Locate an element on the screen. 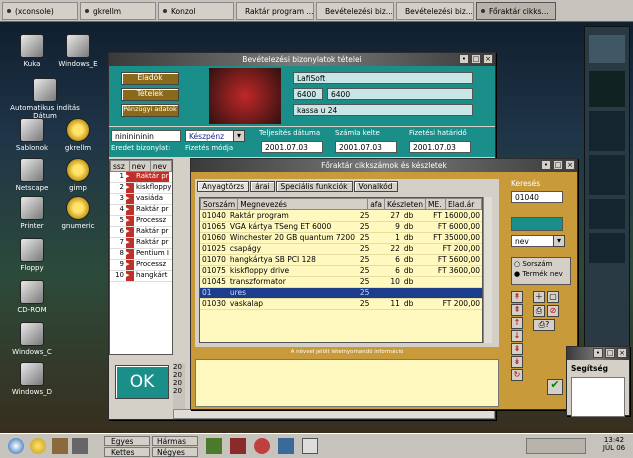 The width and height of the screenshot is (633, 458). bevetelezesi-titlebar: Bevételezési bizonylatok tételei • □ × is located at coordinates (302, 59).